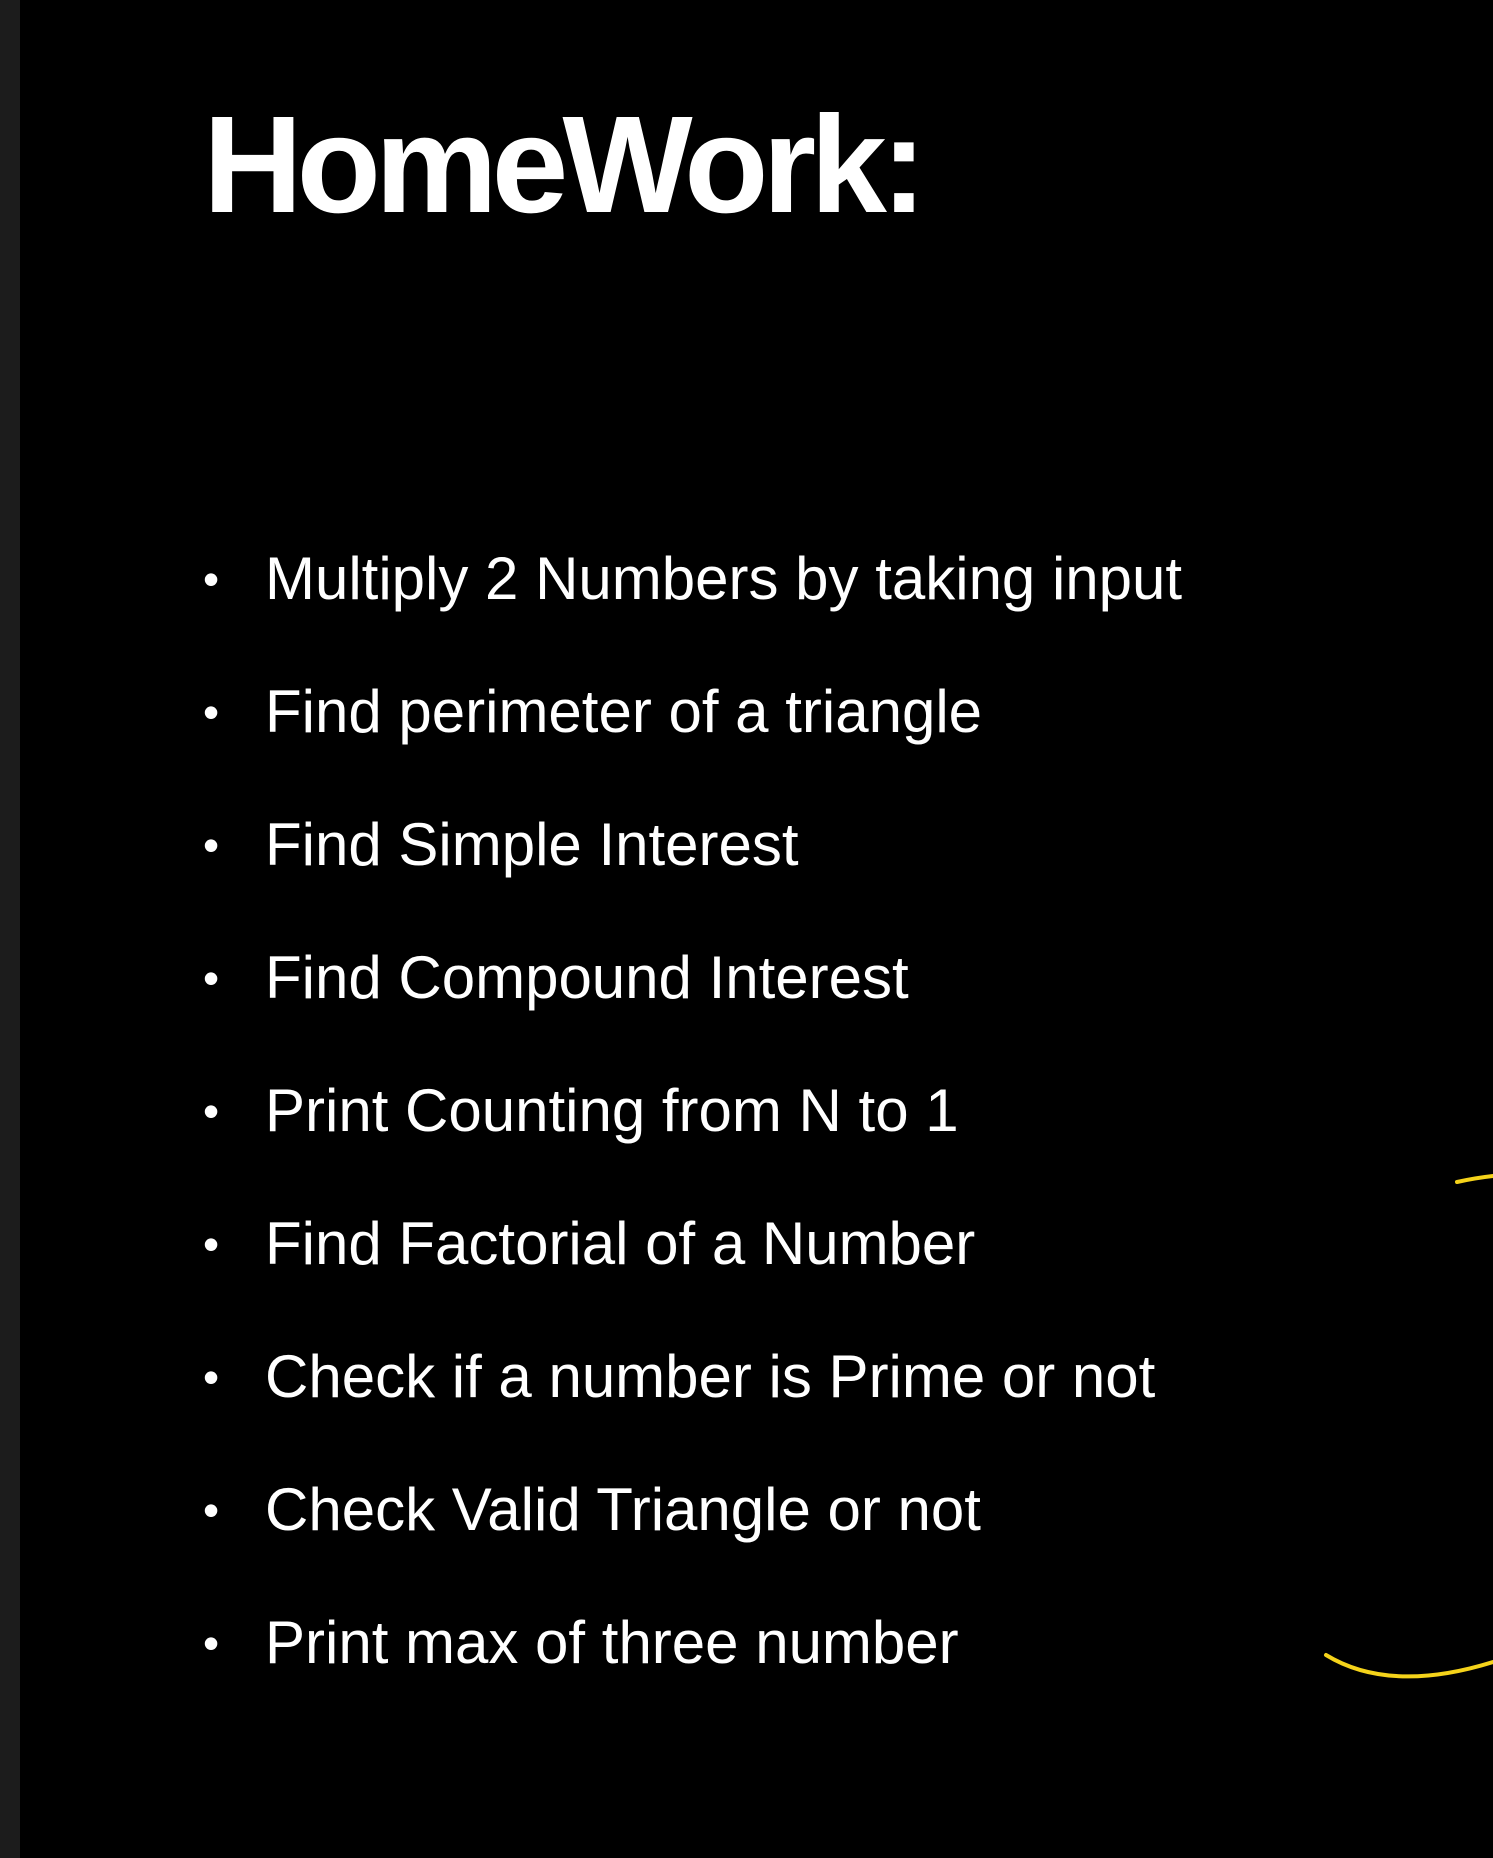 The width and height of the screenshot is (1493, 1858). I want to click on list-item-text: Find Factorial of a Number, so click(620, 1243).